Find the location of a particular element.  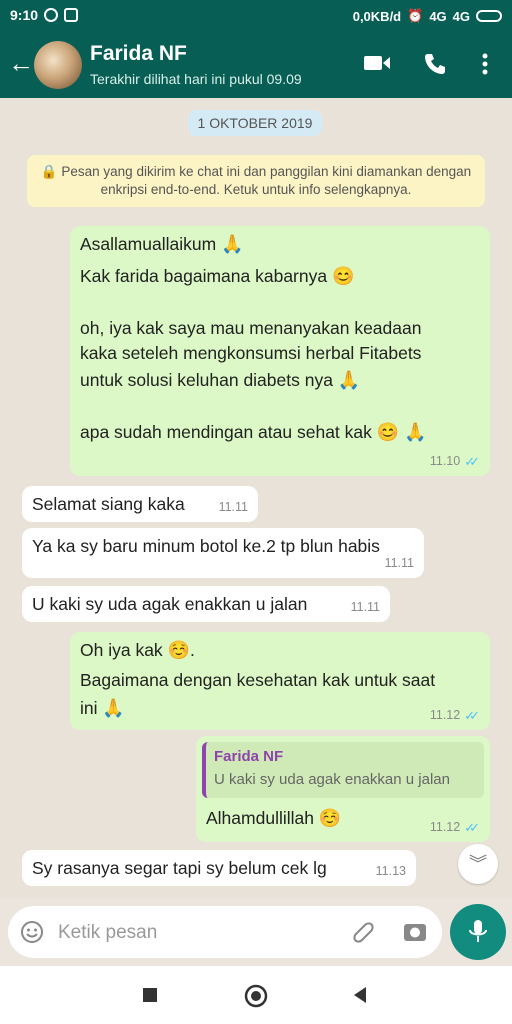

system-nav-bar is located at coordinates (256, 995).